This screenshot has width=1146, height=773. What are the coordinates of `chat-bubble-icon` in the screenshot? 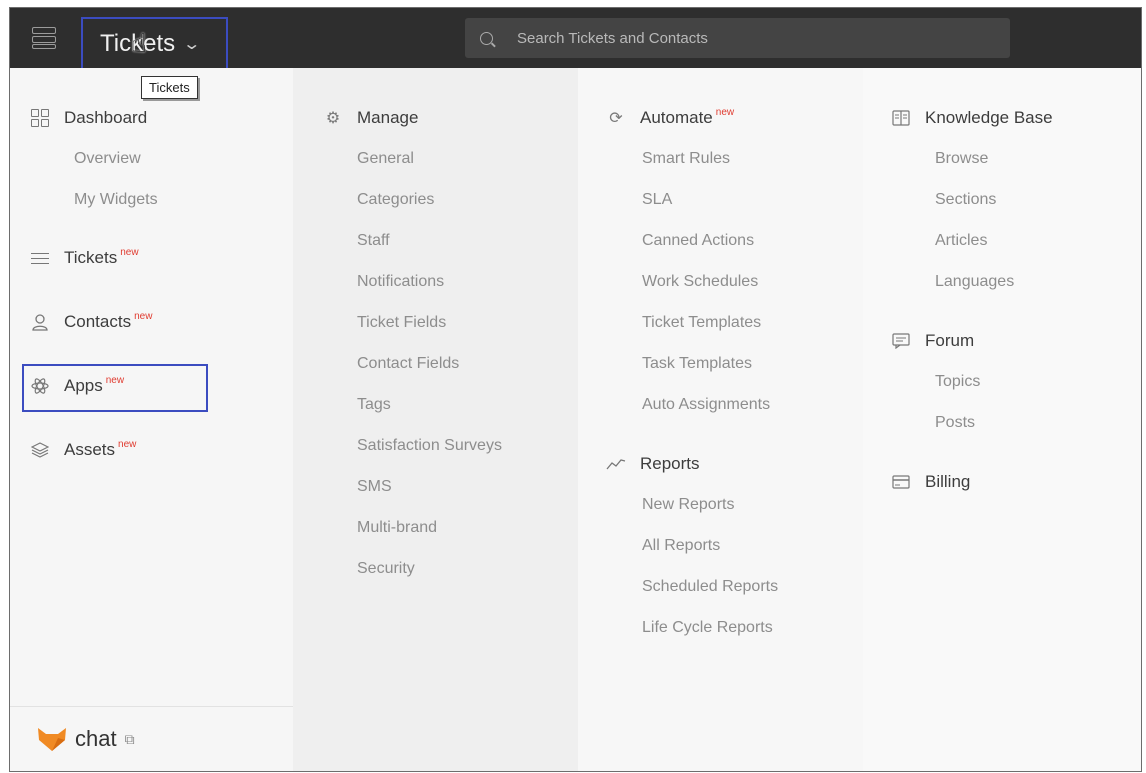 It's located at (901, 341).